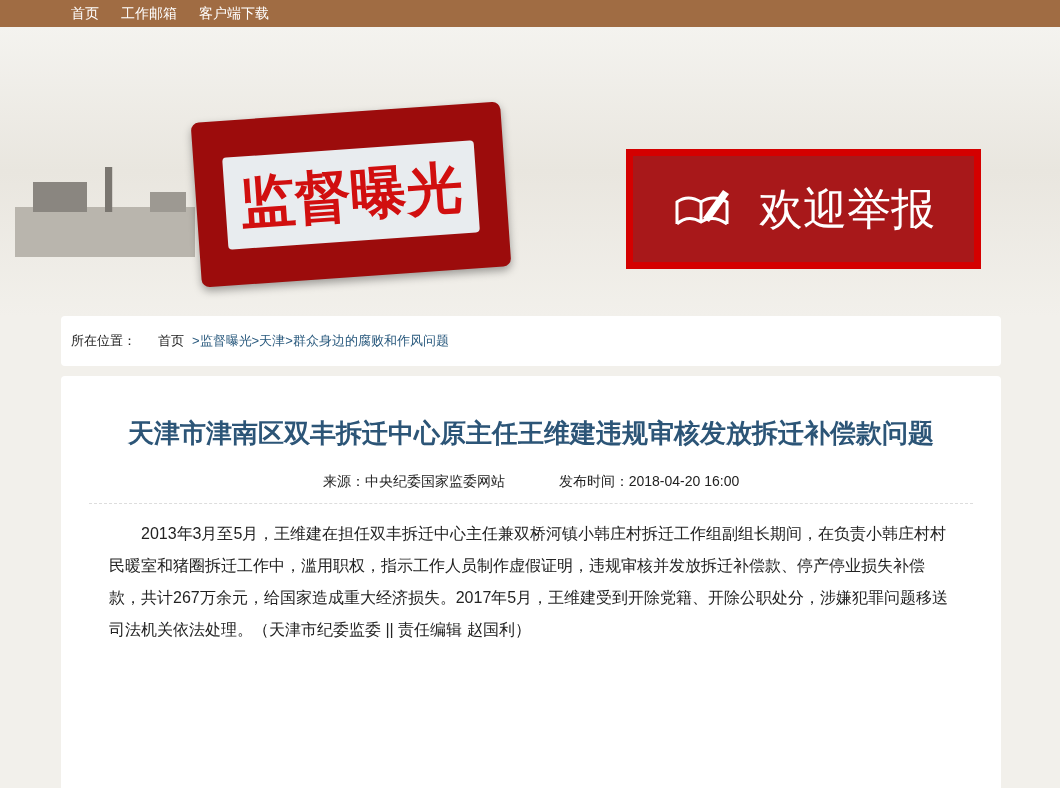 This screenshot has height=788, width=1060. I want to click on article-body: 2013年3月至5月，王维建在担任双丰拆迁中心主任兼双桥河镇小韩庄村拆迁工作组副组长期间，在负责小韩庄村村民暖室和猪圈拆迁工作中，滥用职权，指示工作人员制作虚假证明，违规审核并发放拆迁补偿款、停产停业损失补偿款，共计267万余元，给国家造成重大经济损失。2017年5月，王维建受到开除党籍、开除公职处分，涉嫌犯罪问题移送司法机关依法处理。（天津市纪委监委 || 责任编辑 赵国利）, so click(529, 582).